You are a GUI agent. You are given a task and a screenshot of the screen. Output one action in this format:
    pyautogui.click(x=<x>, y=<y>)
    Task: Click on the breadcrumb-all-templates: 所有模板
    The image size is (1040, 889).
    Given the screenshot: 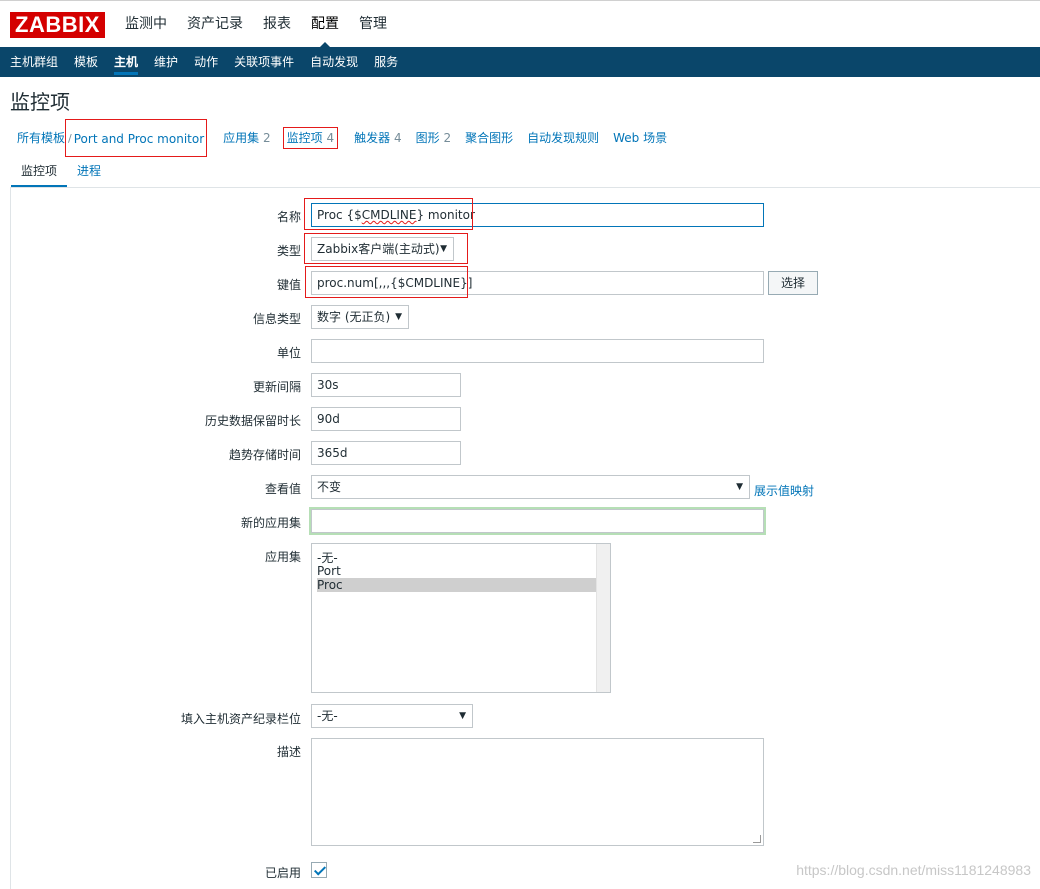 What is the action you would take?
    pyautogui.click(x=41, y=138)
    